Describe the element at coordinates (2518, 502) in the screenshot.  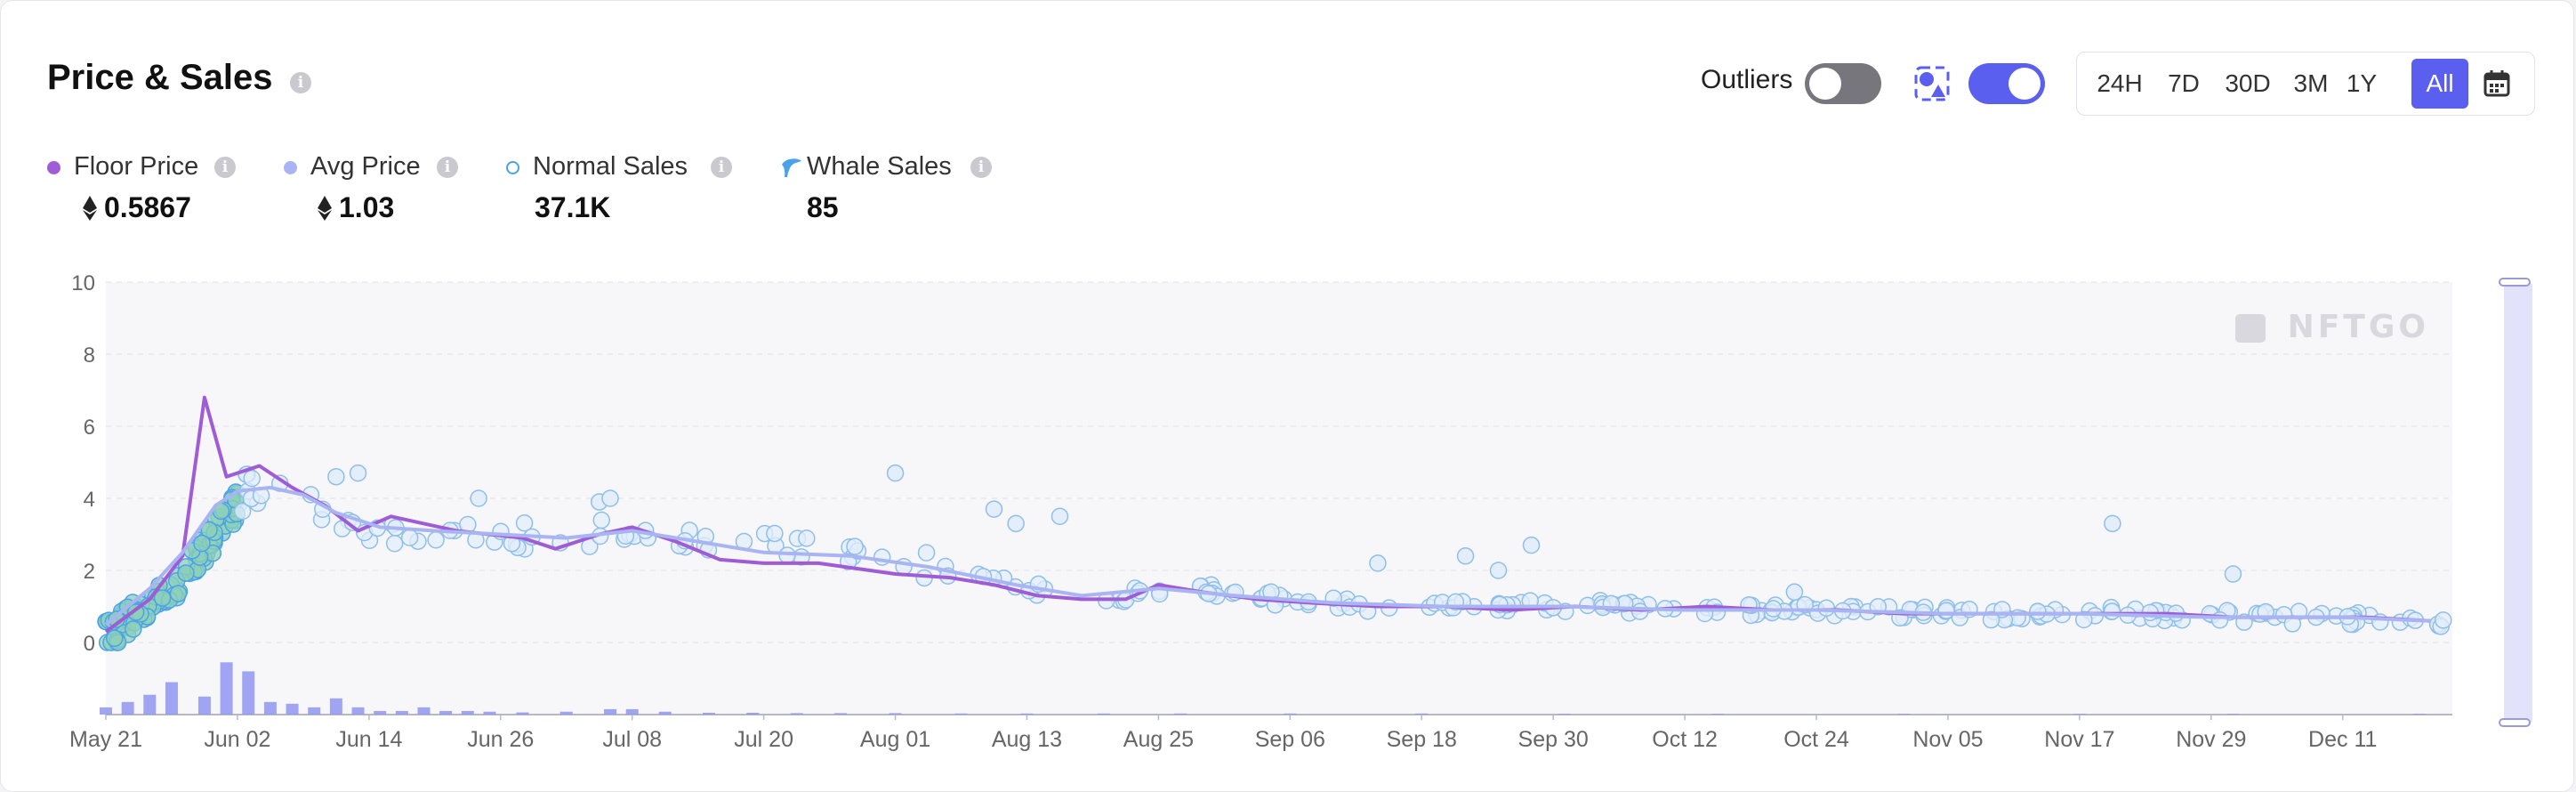
I see `zoom-scrollbar` at that location.